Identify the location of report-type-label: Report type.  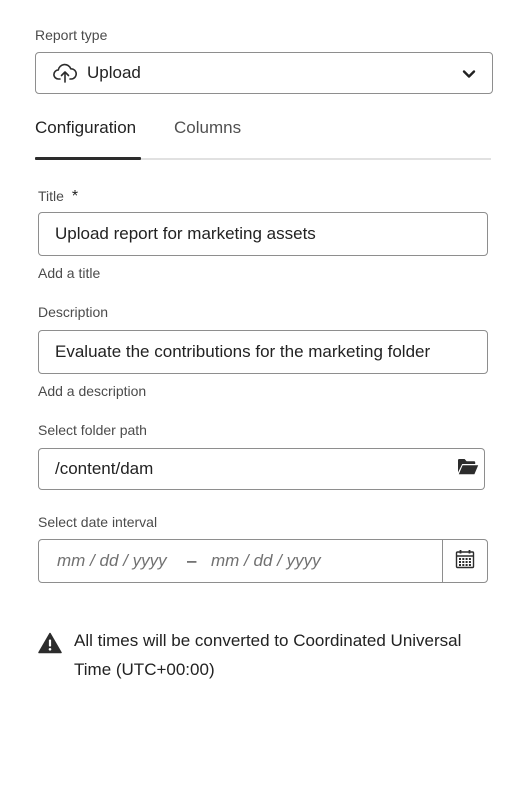
(71, 35).